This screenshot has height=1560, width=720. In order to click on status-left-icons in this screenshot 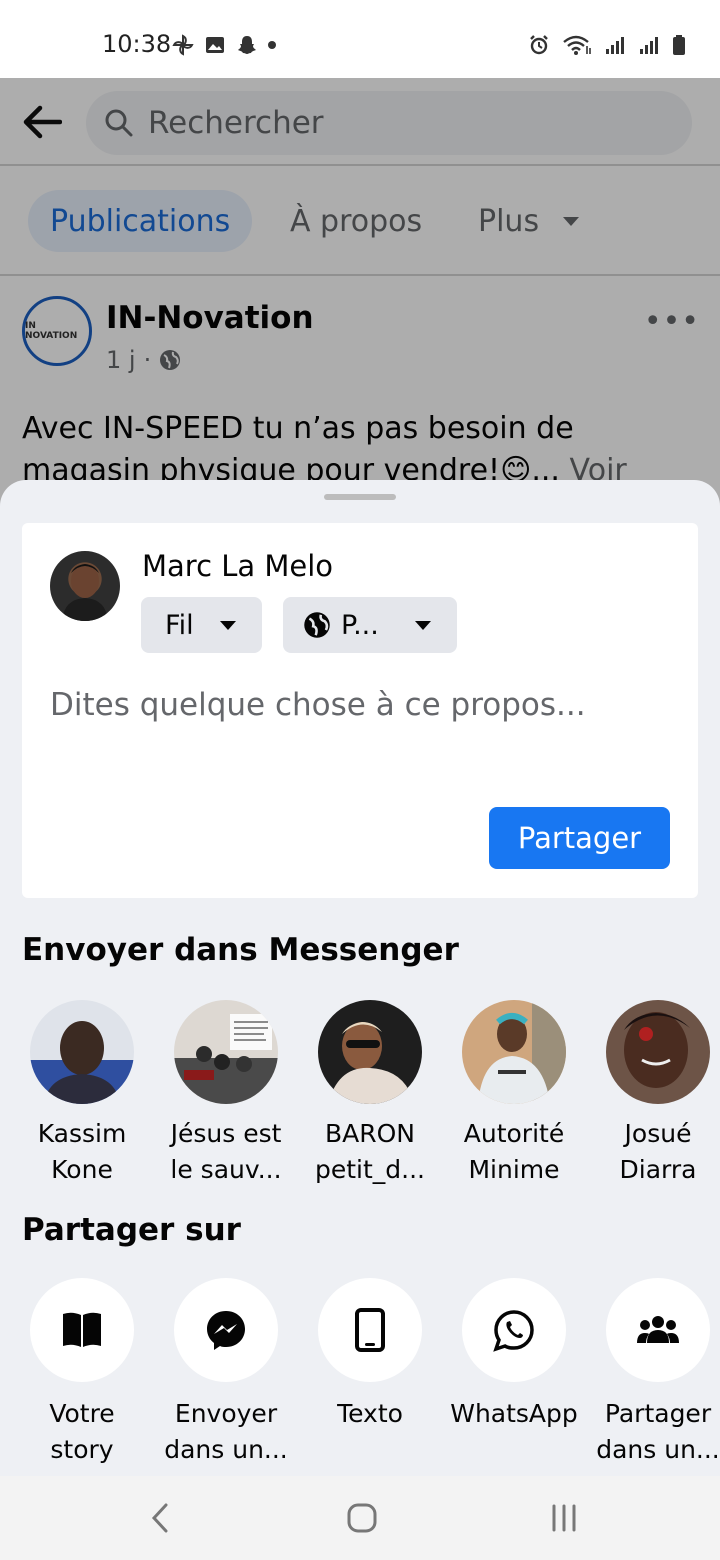, I will do `click(224, 45)`.